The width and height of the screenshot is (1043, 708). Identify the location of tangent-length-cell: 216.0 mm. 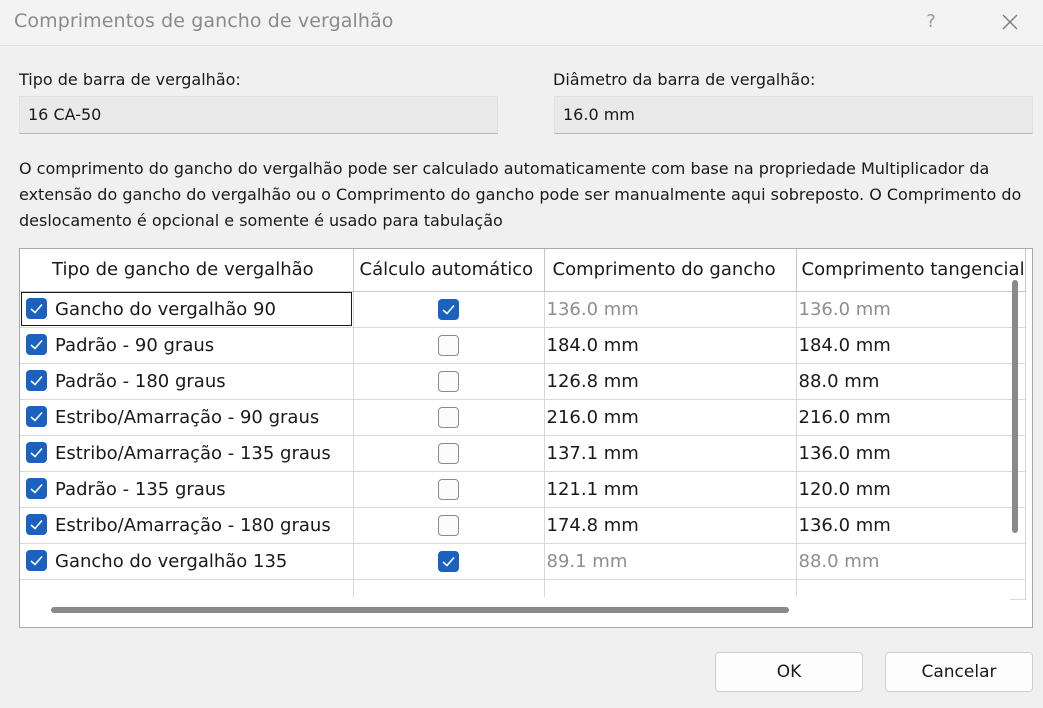
(911, 417).